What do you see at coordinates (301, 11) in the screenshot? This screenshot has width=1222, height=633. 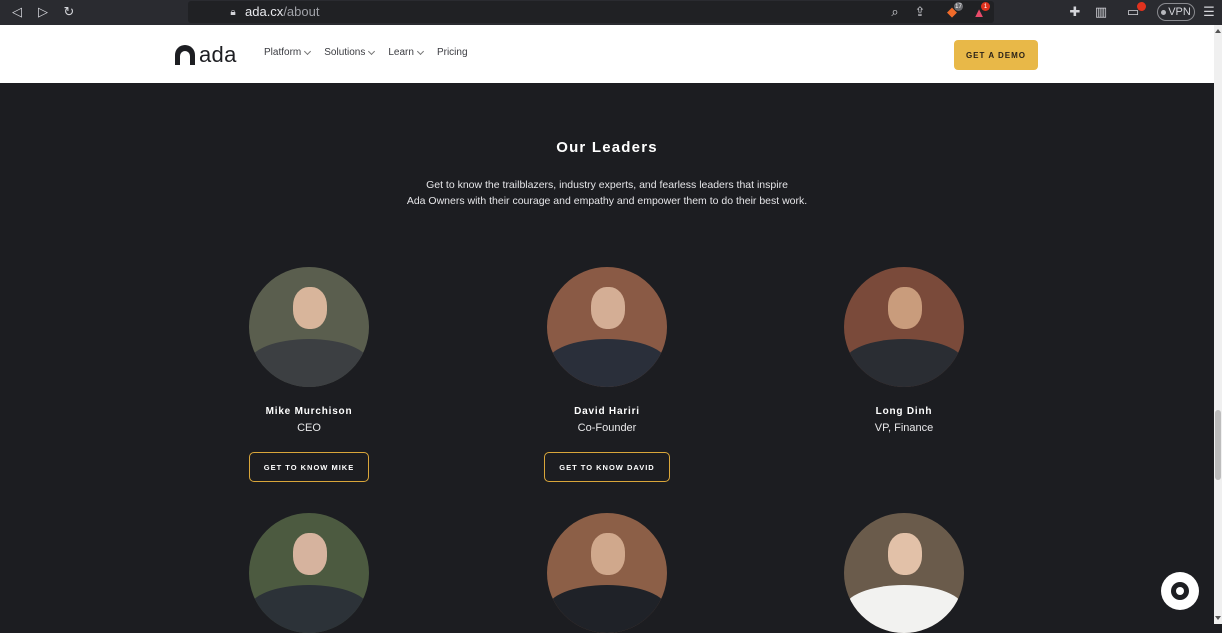 I see `url-path: /about` at bounding box center [301, 11].